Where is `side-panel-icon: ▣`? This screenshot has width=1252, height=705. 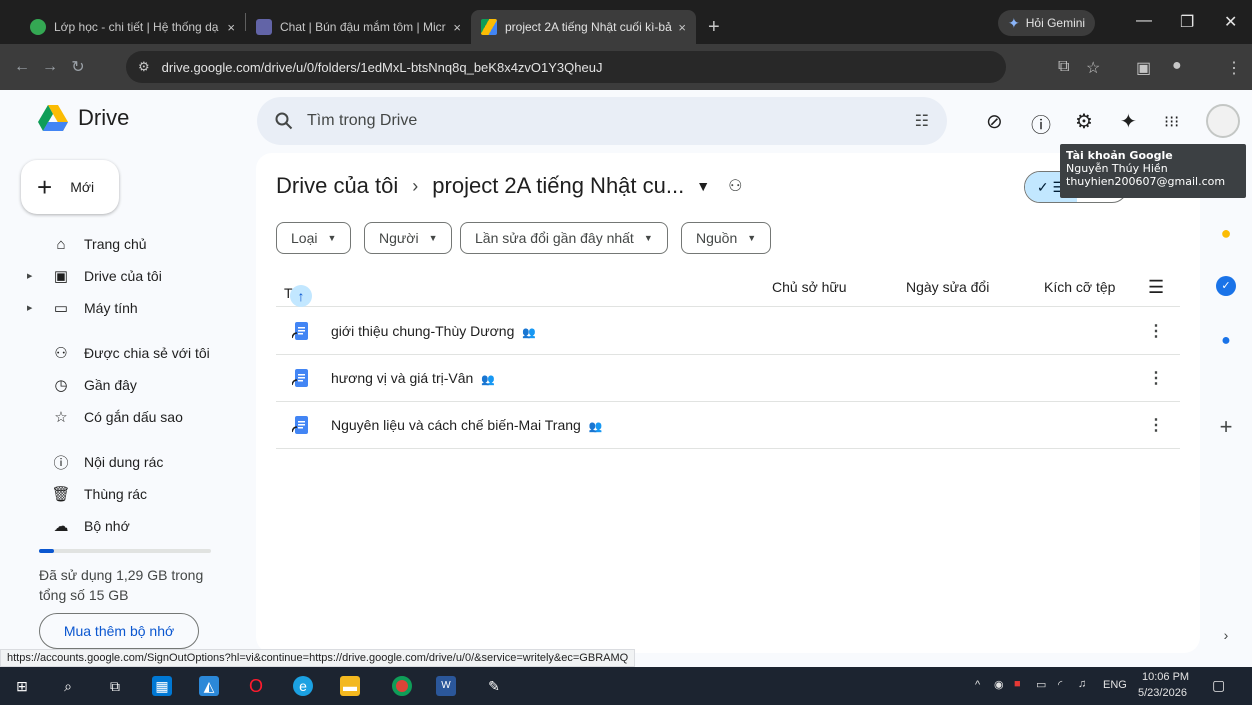 side-panel-icon: ▣ is located at coordinates (1143, 68).